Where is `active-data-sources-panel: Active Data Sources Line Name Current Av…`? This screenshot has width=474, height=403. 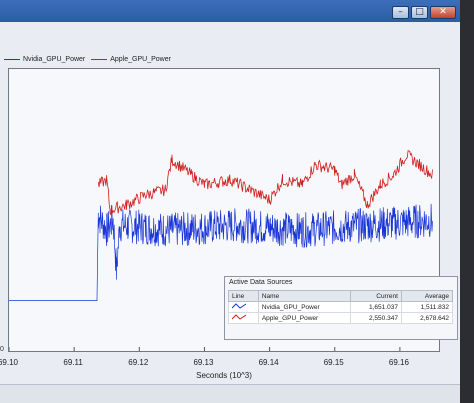
active-data-sources-panel: Active Data Sources Line Name Current Av… is located at coordinates (341, 308).